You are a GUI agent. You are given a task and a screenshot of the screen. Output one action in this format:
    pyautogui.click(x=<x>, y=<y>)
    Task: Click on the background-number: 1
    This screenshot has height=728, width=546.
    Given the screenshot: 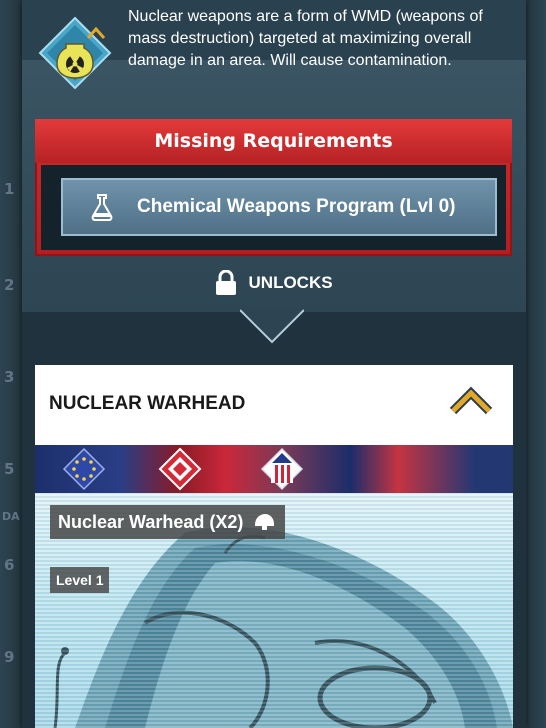 What is the action you would take?
    pyautogui.click(x=9, y=189)
    